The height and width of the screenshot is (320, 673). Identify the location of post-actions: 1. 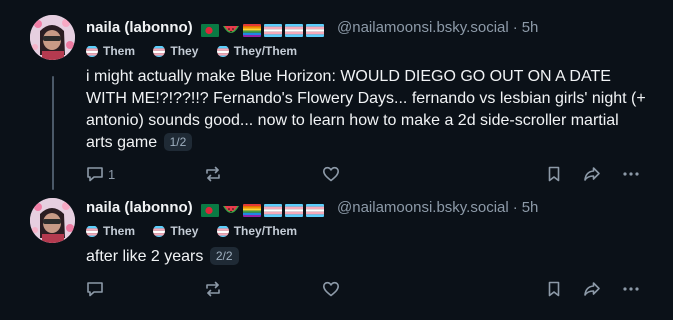
(366, 174).